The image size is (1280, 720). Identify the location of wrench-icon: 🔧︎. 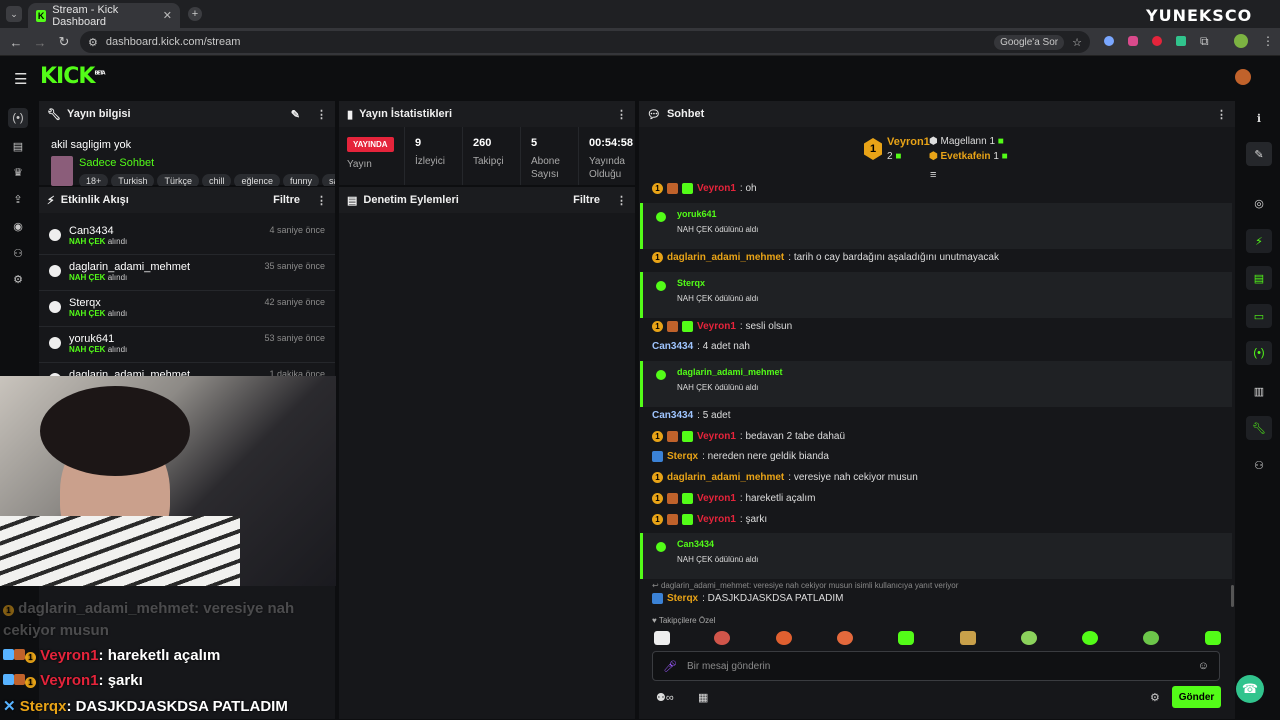
(1259, 428).